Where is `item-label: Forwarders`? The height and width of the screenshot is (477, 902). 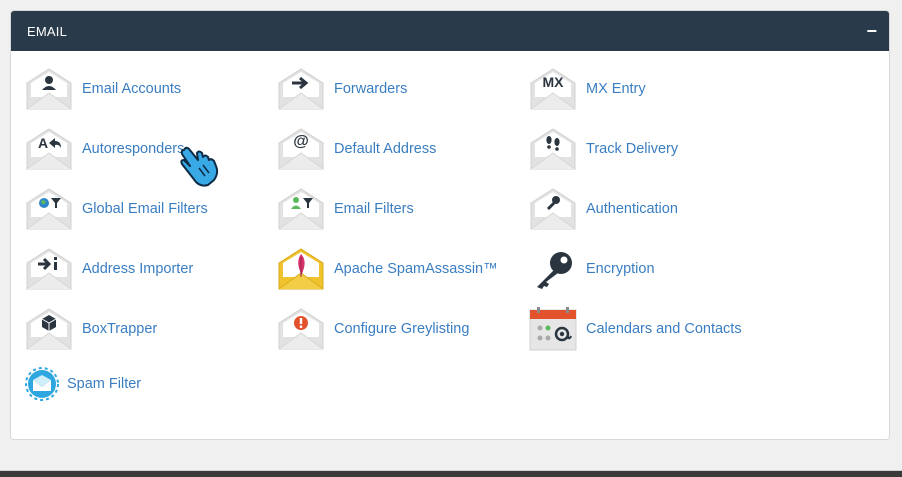
item-label: Forwarders is located at coordinates (371, 89).